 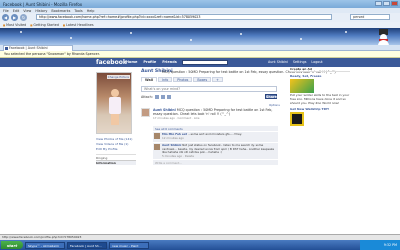 I want to click on maximize-button, so click(x=386, y=3).